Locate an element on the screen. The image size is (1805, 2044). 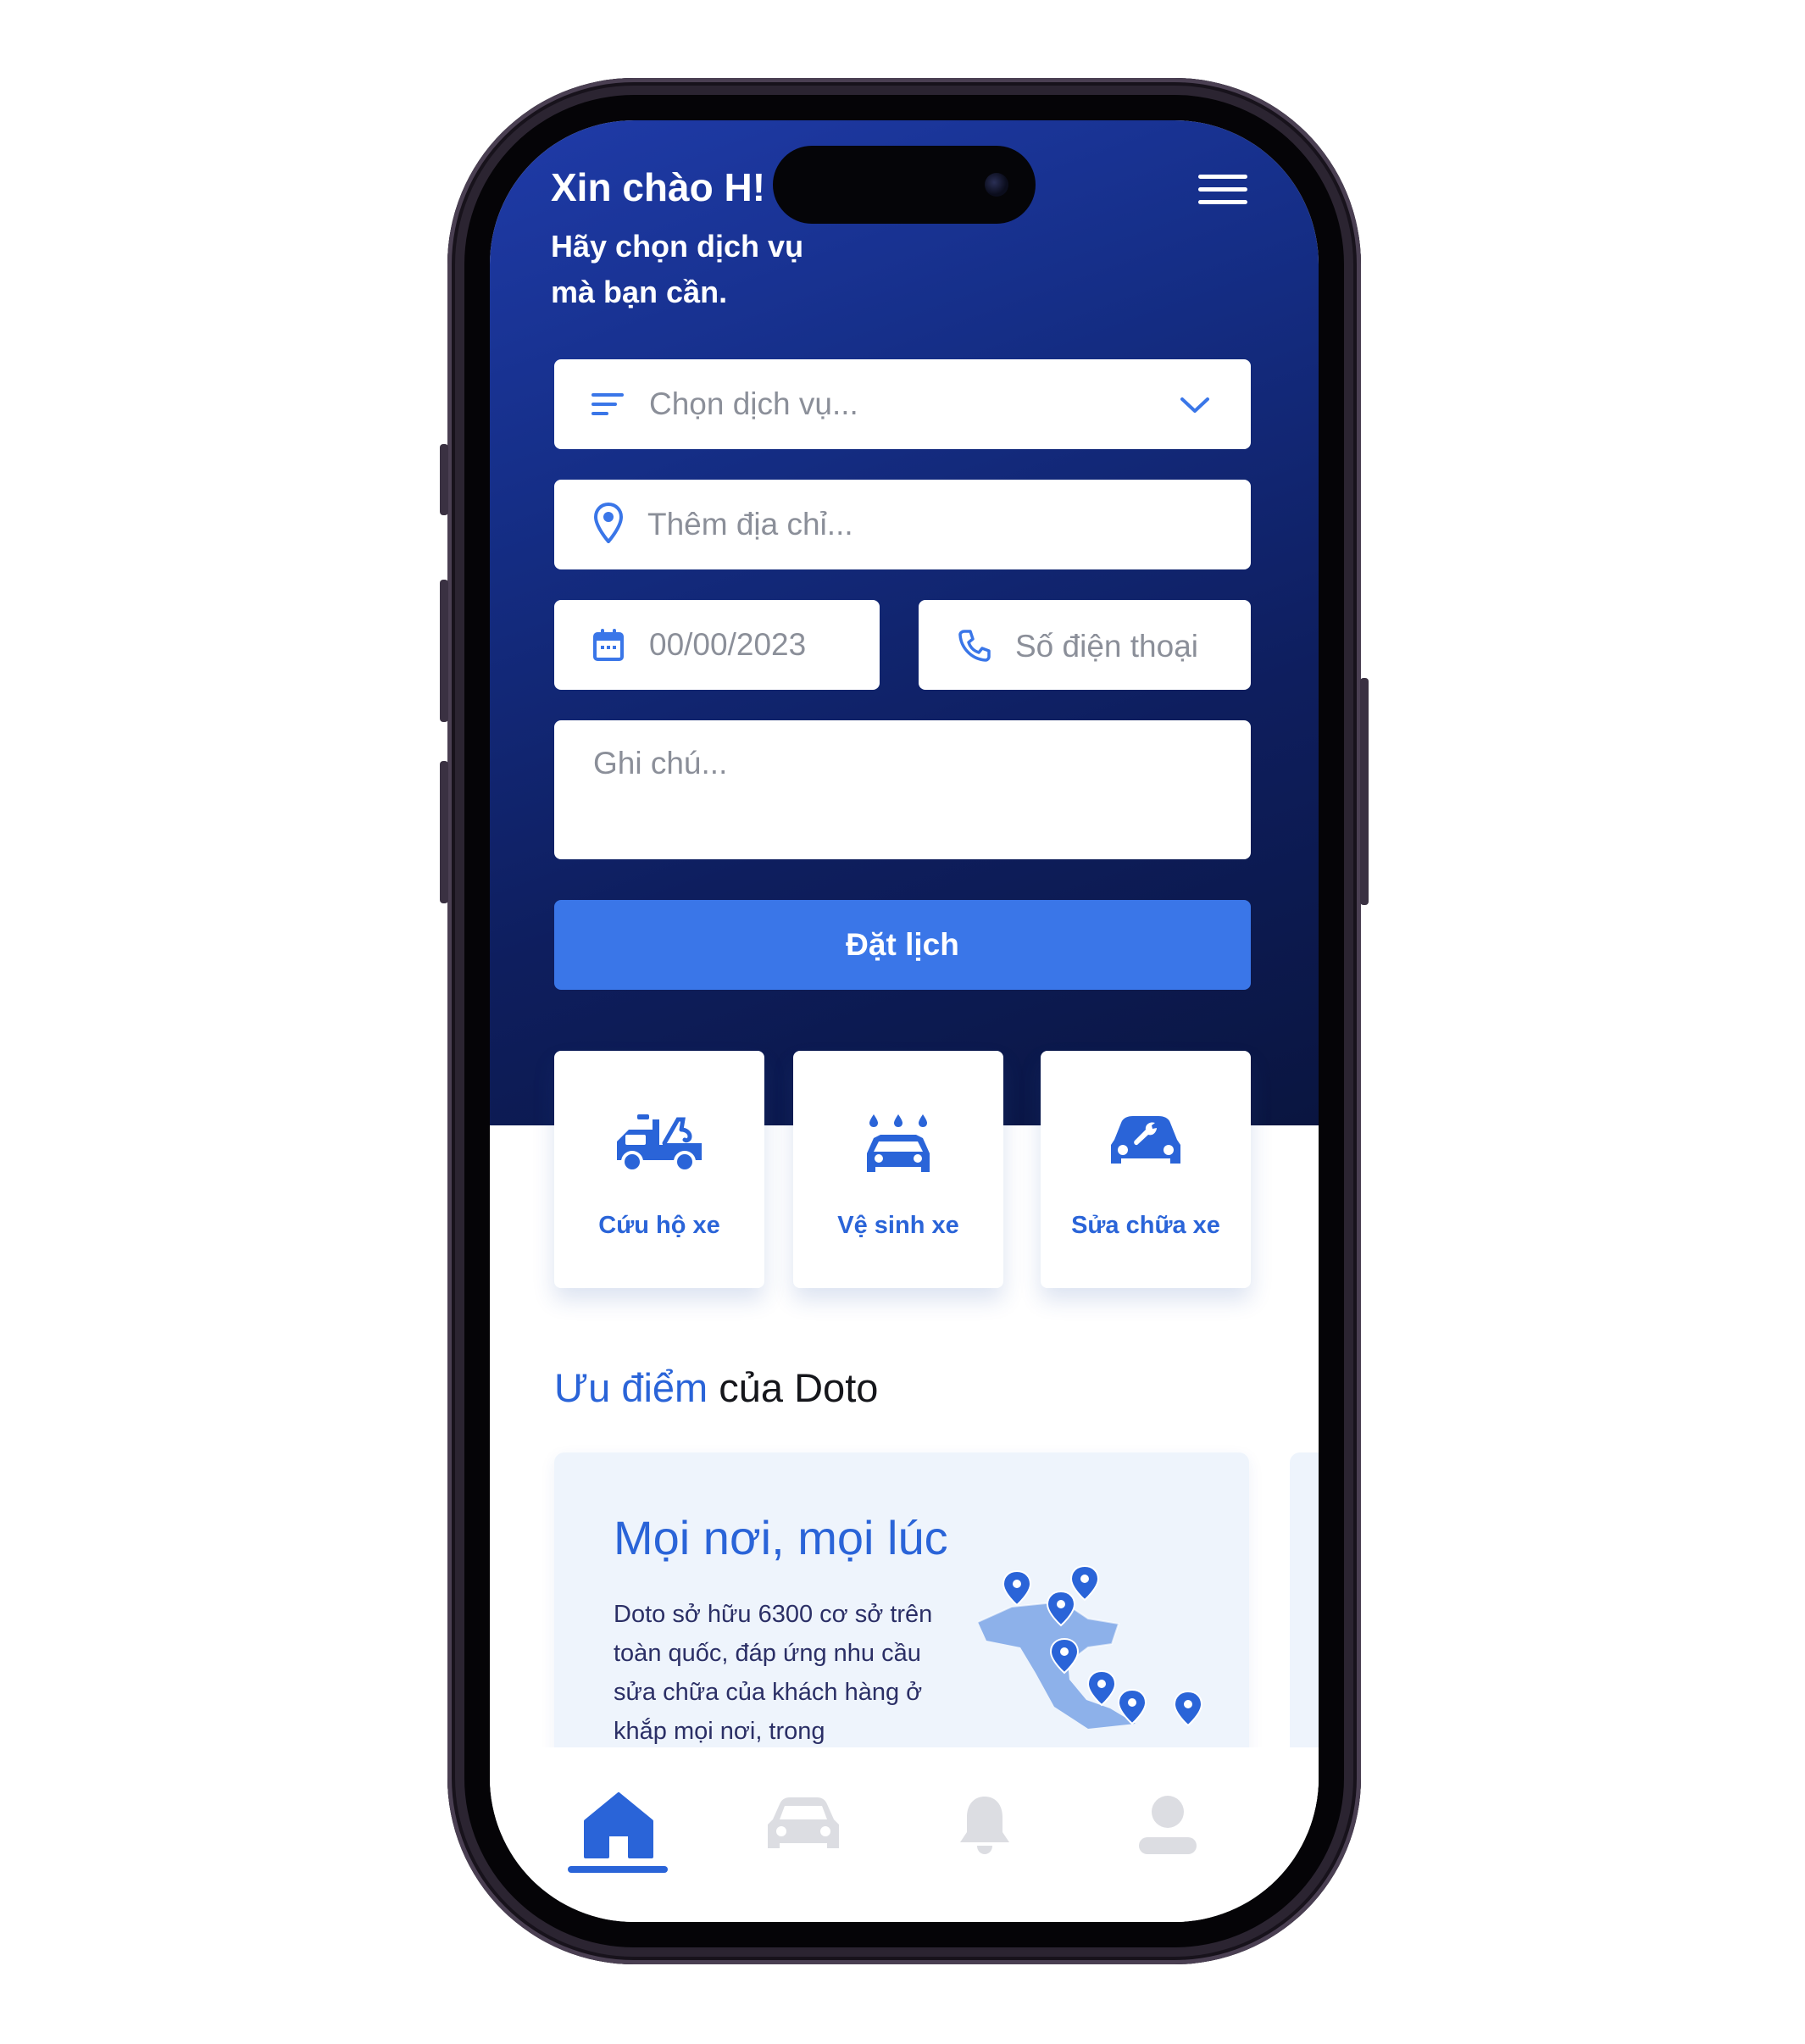
advantages-title-rest: của Doto is located at coordinates (793, 1387).